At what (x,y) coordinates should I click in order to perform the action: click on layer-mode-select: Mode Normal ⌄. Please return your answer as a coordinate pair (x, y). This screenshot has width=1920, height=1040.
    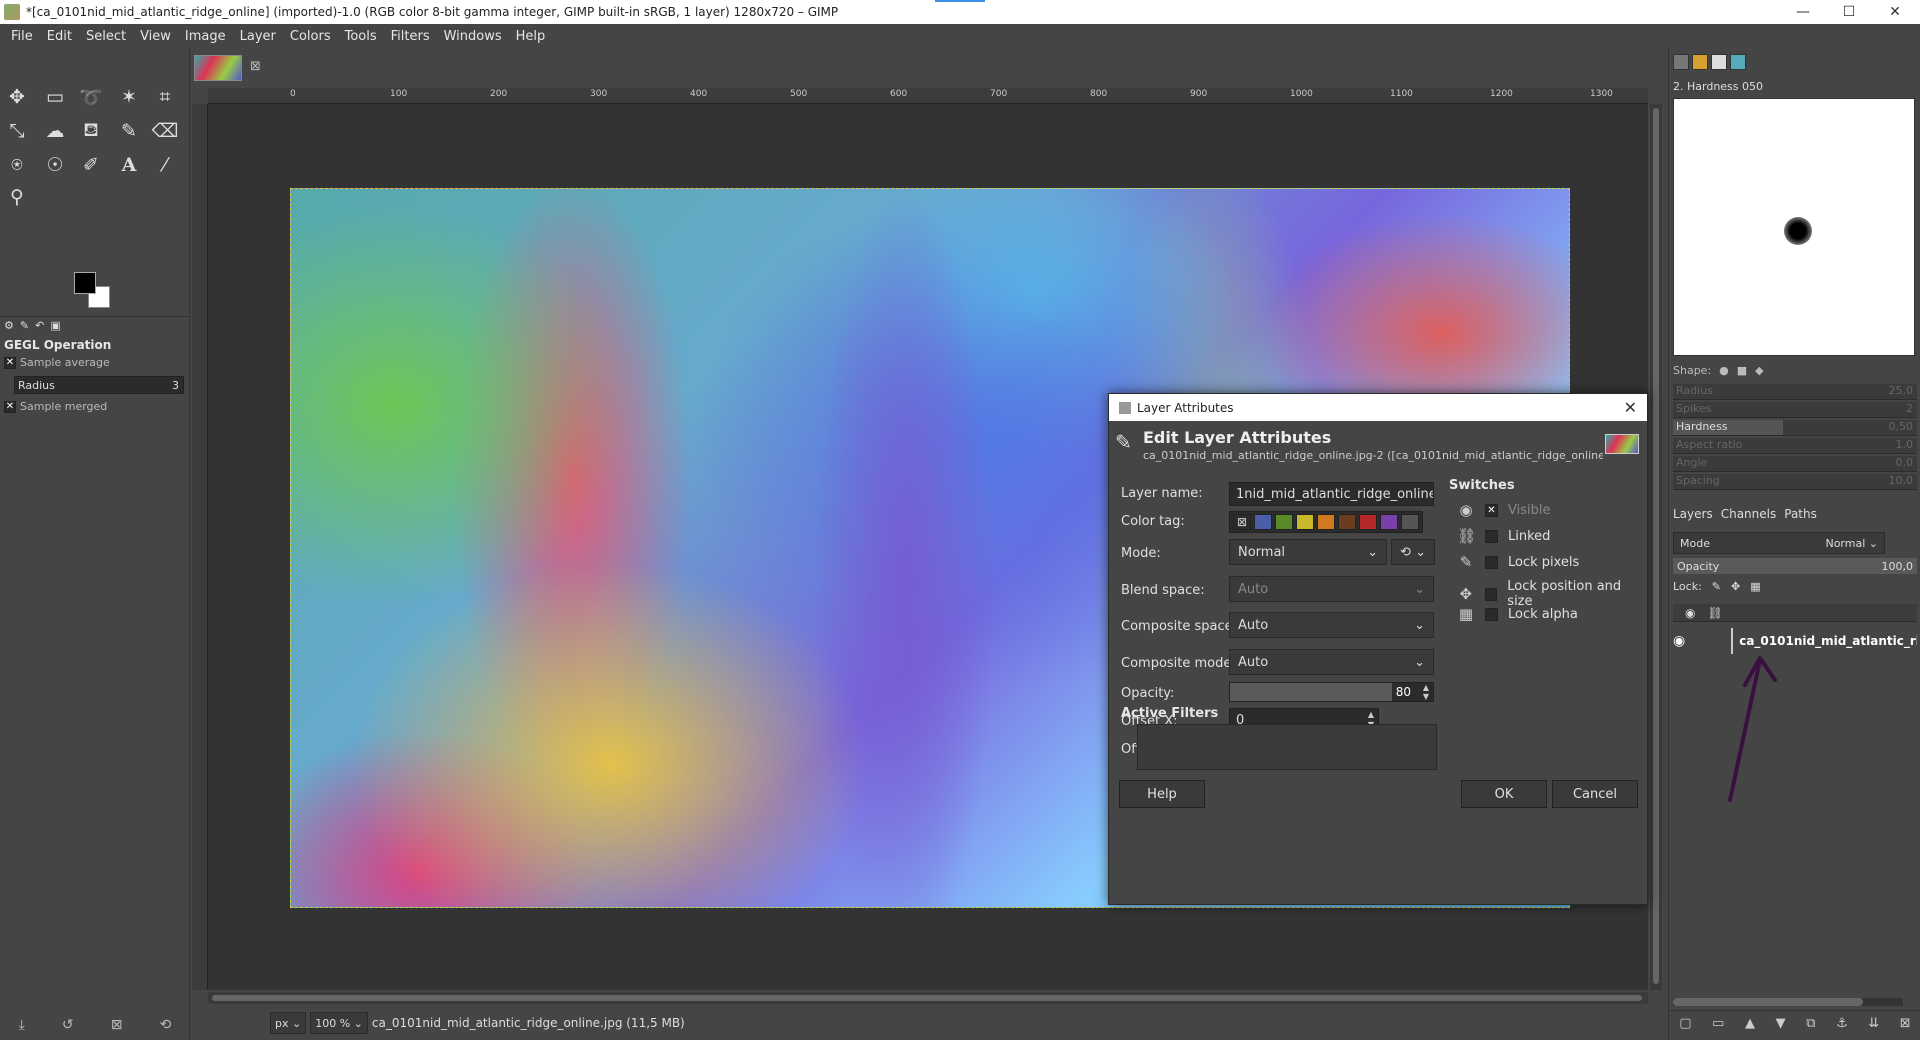
    Looking at the image, I should click on (1779, 543).